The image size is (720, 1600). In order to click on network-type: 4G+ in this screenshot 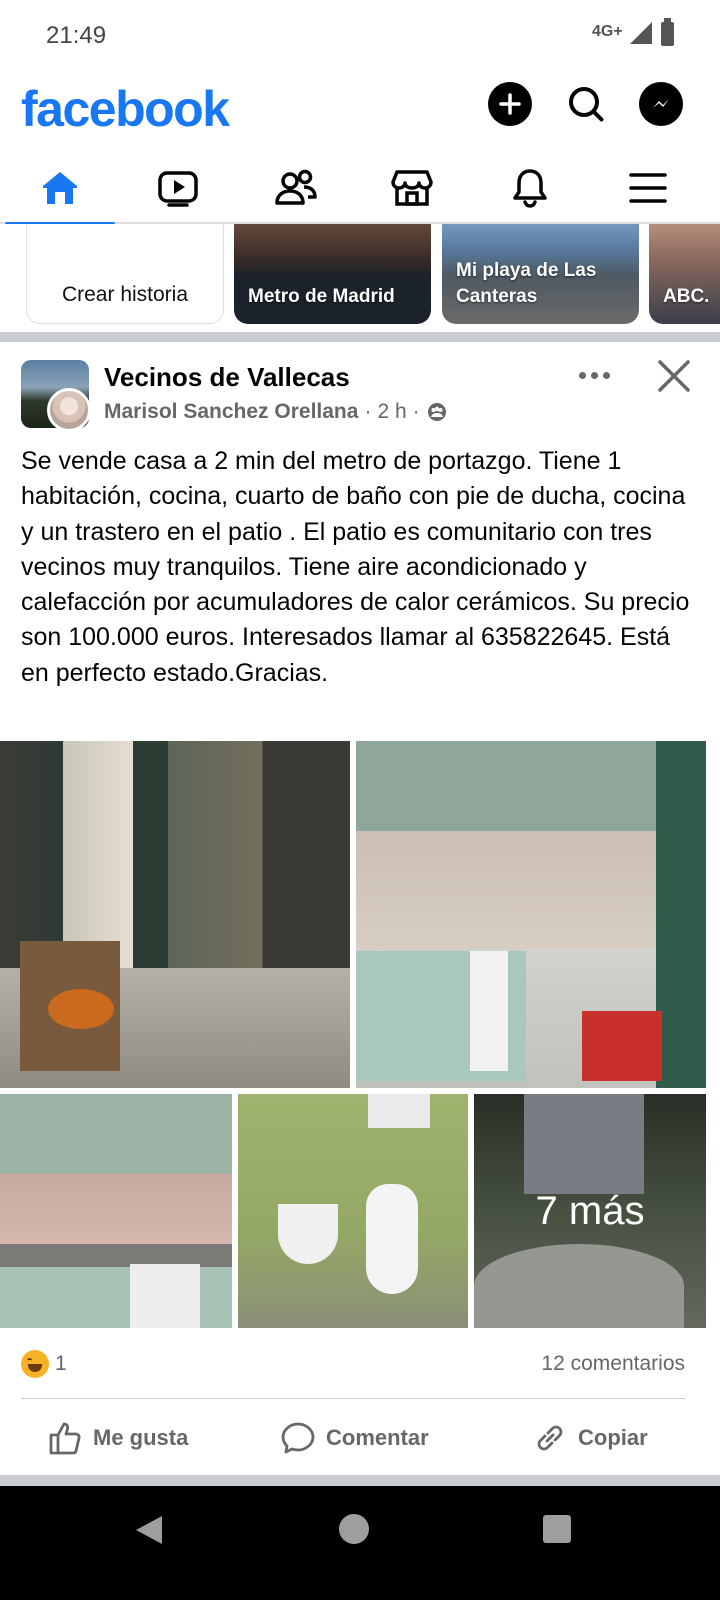, I will do `click(607, 31)`.